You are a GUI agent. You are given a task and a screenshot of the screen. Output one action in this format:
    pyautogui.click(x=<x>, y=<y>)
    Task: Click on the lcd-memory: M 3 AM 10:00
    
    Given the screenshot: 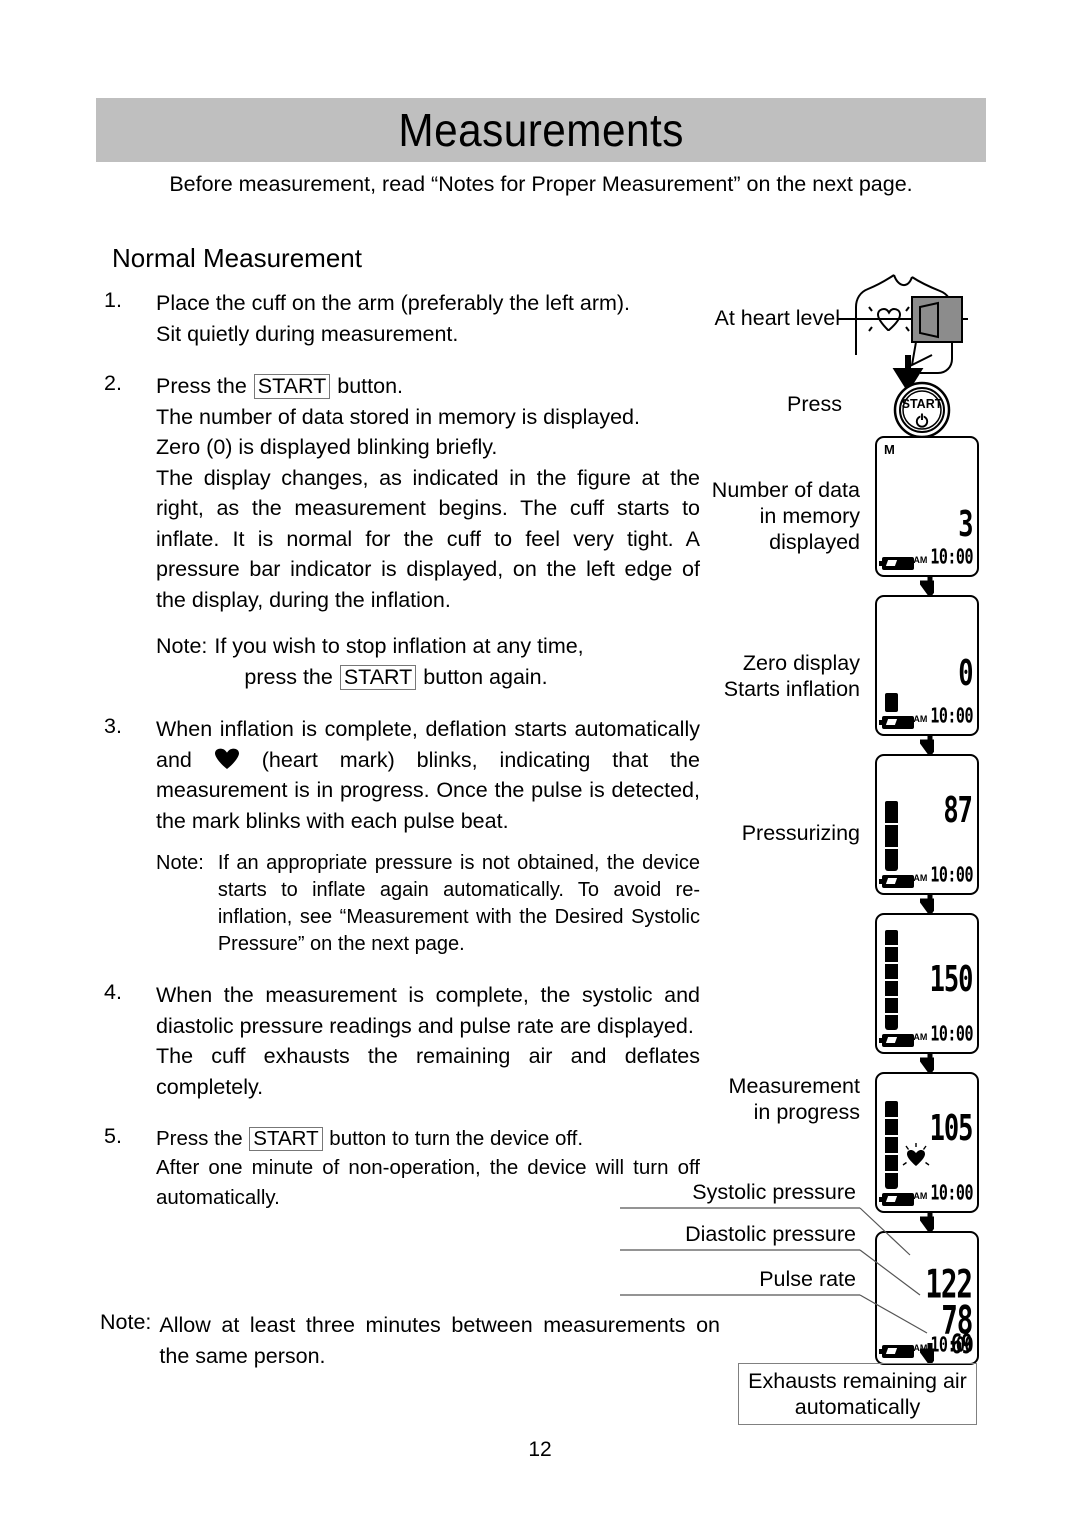 What is the action you would take?
    pyautogui.click(x=927, y=506)
    